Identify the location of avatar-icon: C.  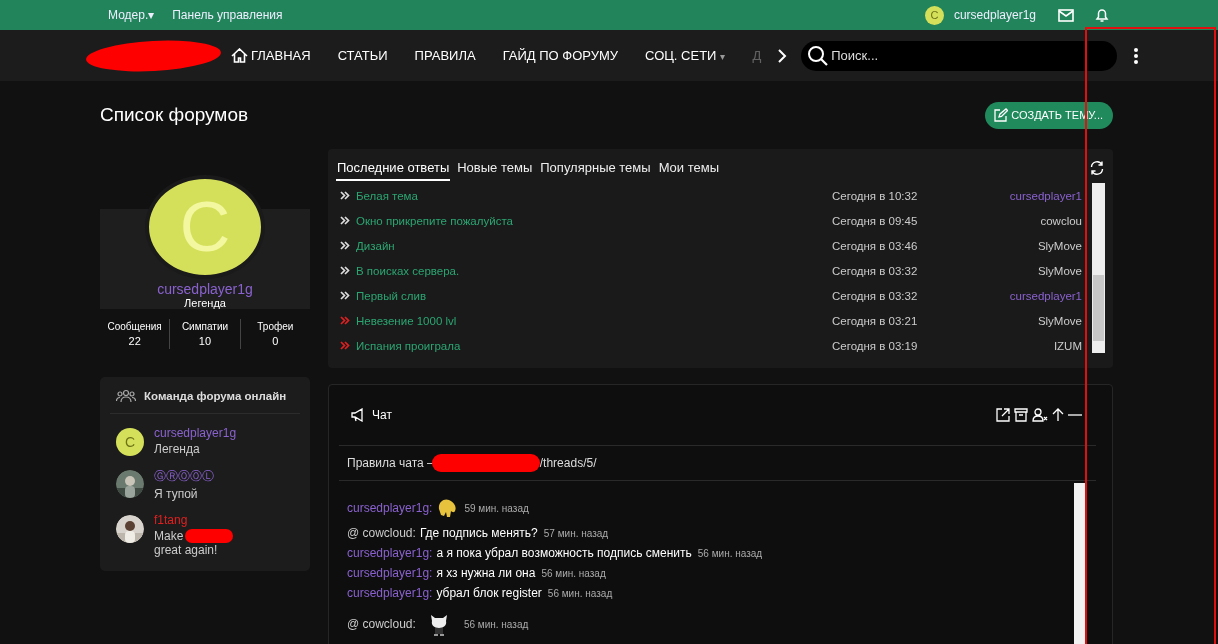
(934, 15).